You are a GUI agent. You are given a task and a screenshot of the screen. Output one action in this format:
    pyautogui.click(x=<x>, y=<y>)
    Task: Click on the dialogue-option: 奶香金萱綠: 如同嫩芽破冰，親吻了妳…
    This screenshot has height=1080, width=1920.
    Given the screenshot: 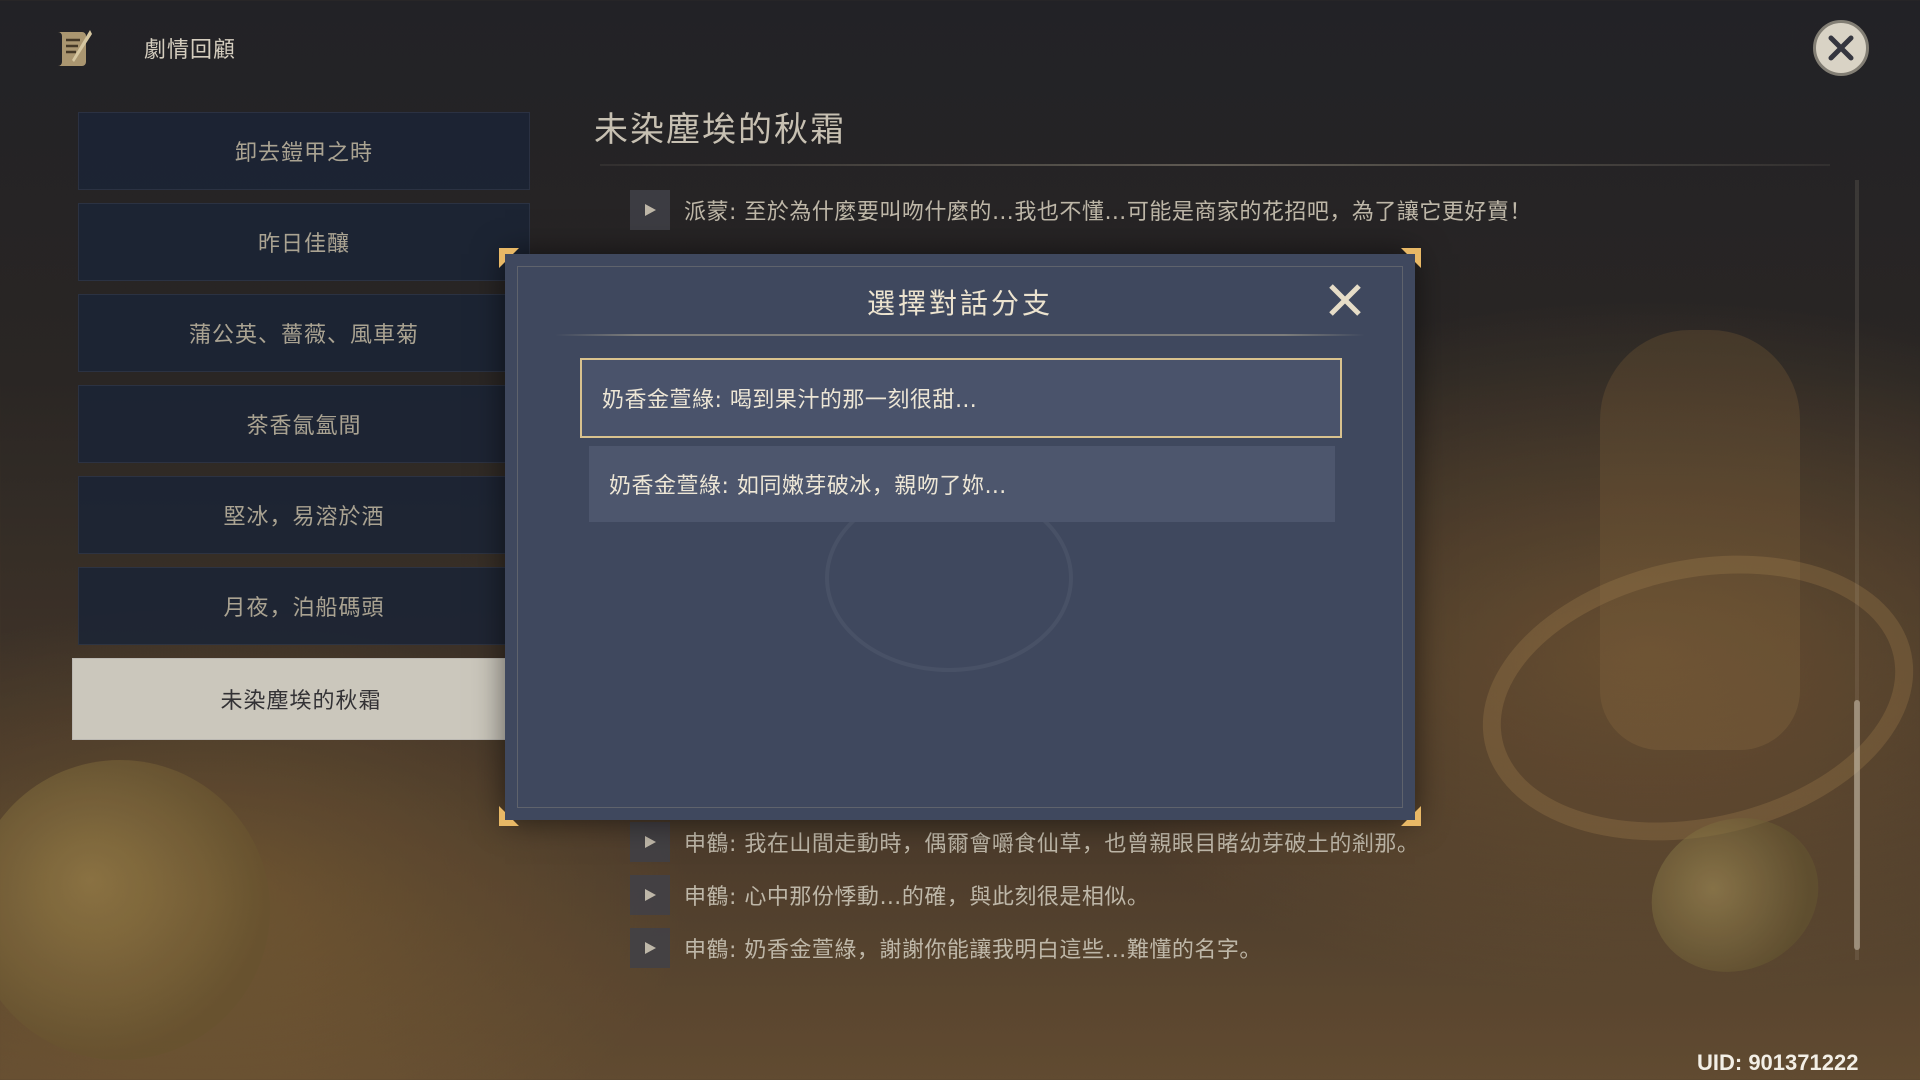 What is the action you would take?
    pyautogui.click(x=962, y=484)
    